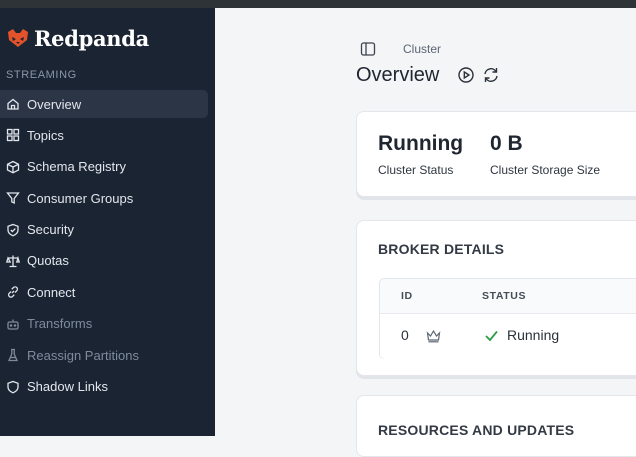 This screenshot has height=457, width=636. What do you see at coordinates (13, 292) in the screenshot?
I see `link-icon` at bounding box center [13, 292].